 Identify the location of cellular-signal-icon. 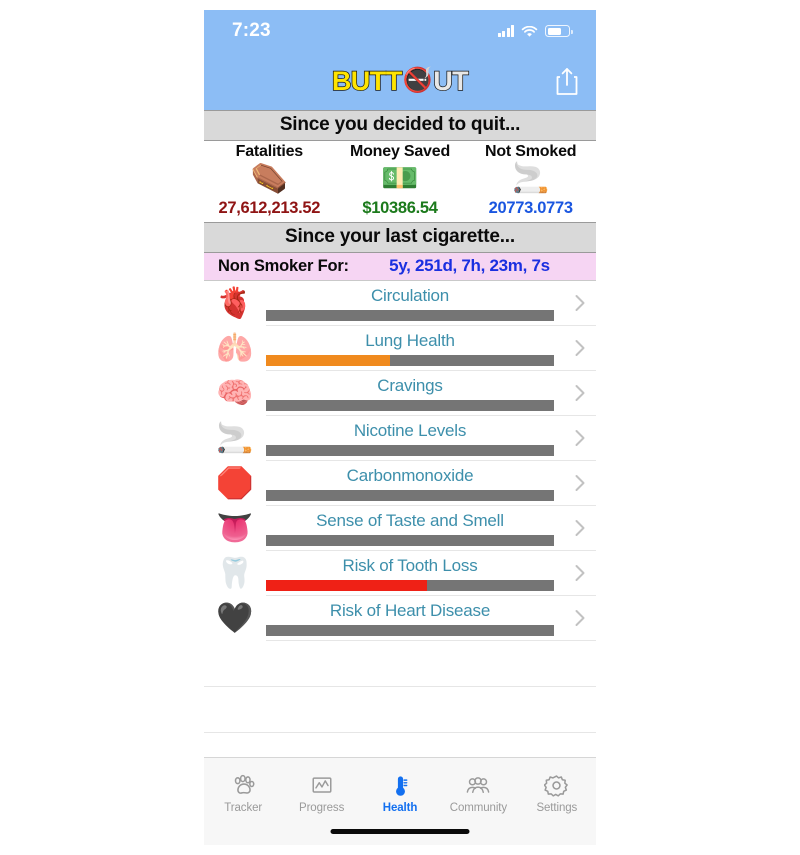
(505, 31).